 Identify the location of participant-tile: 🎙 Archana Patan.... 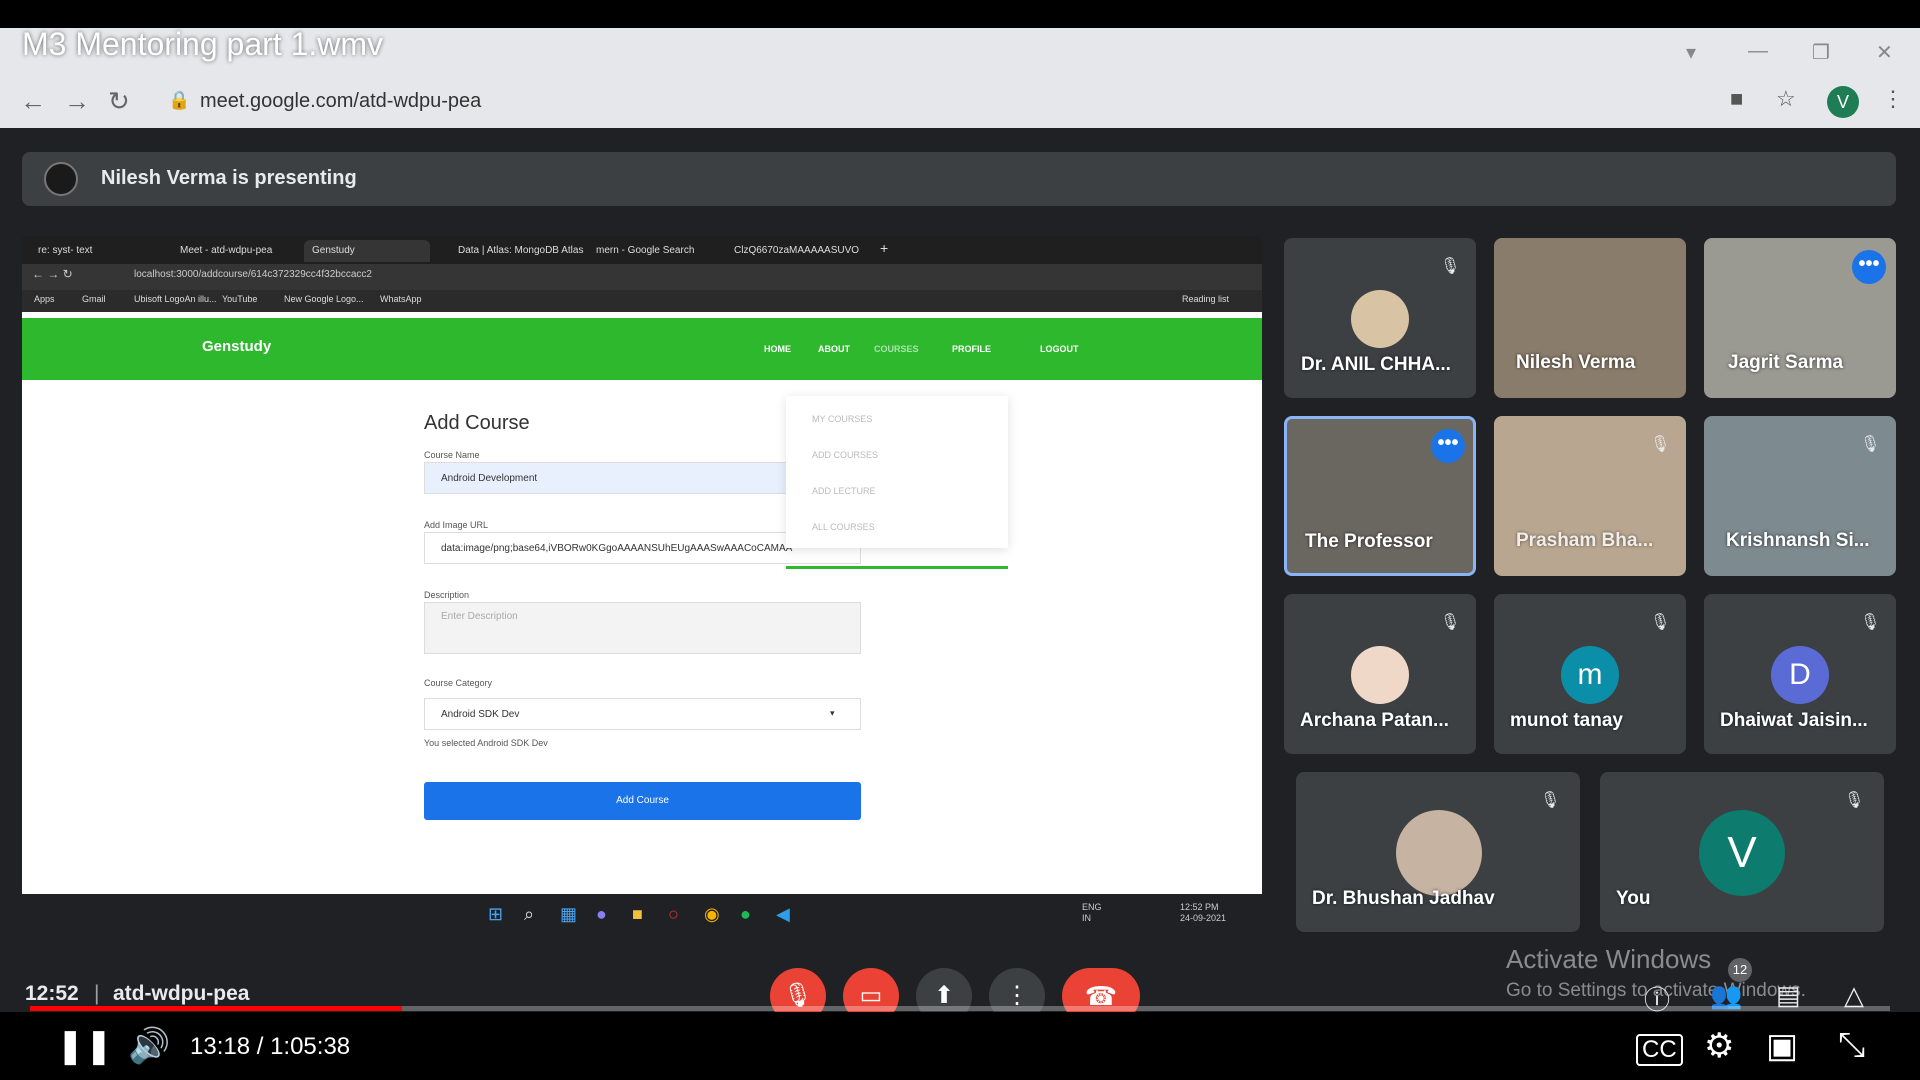
(1380, 674).